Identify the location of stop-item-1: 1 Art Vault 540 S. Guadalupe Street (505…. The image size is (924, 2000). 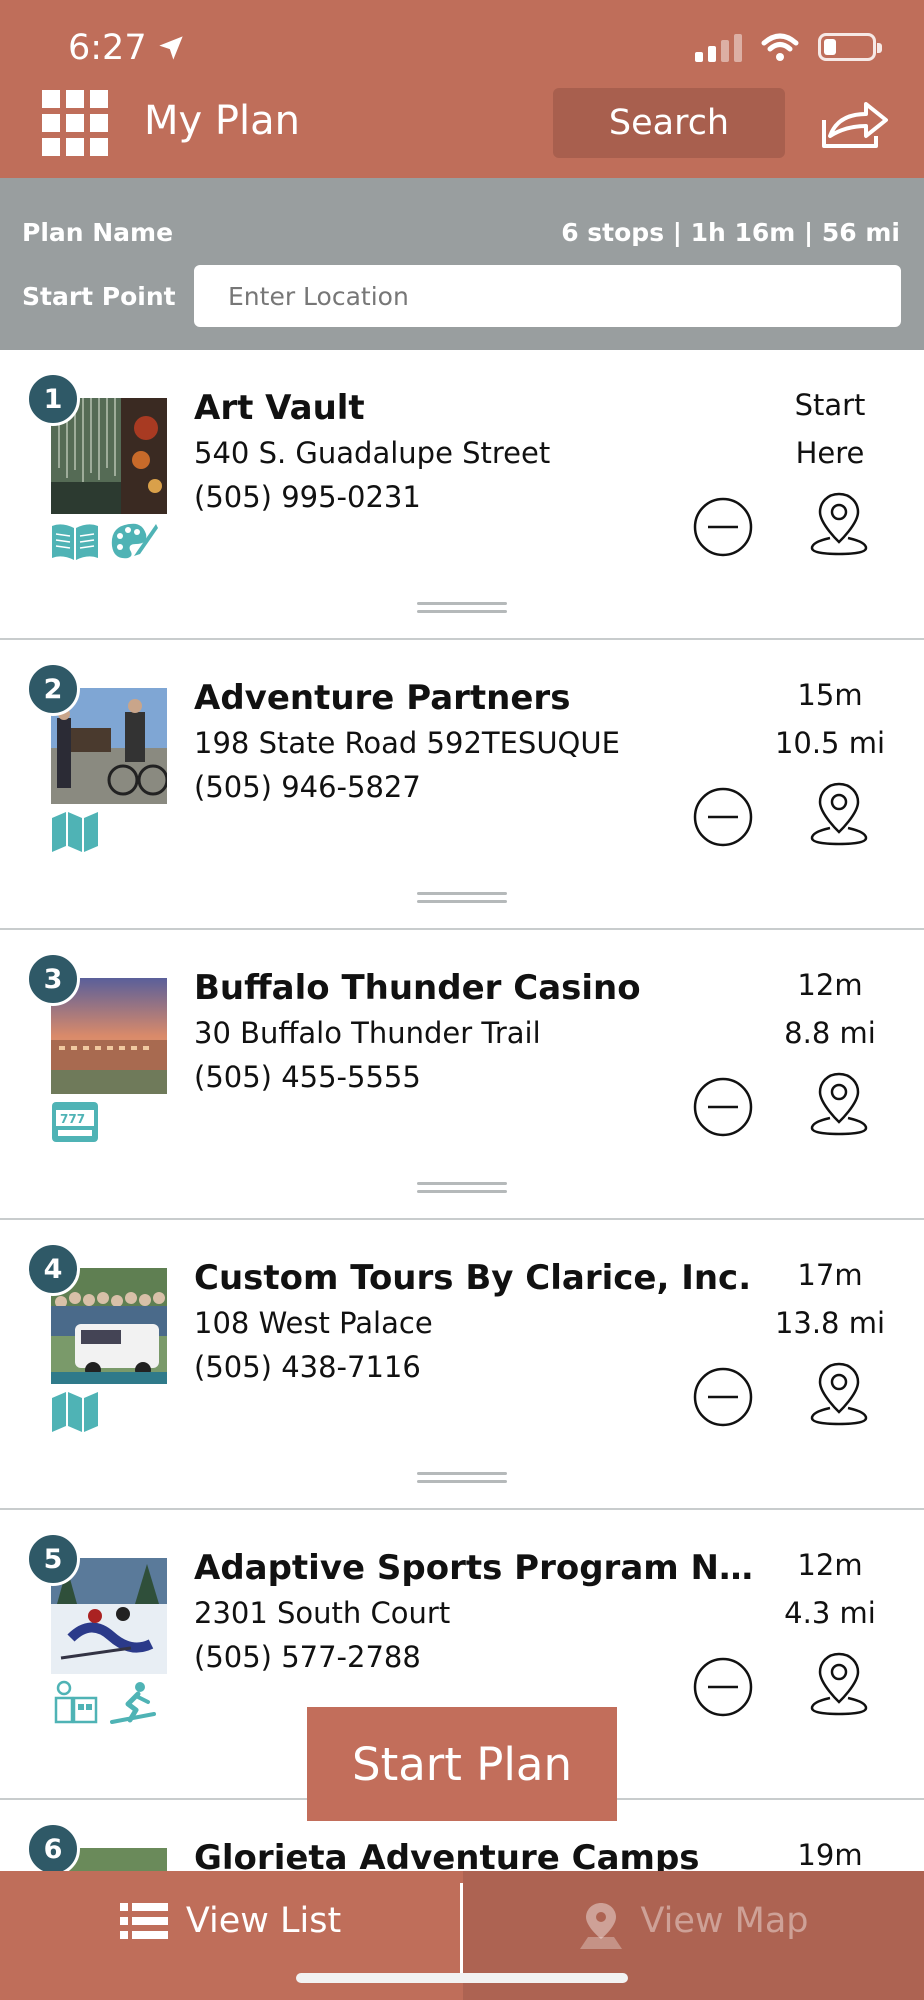
(462, 495).